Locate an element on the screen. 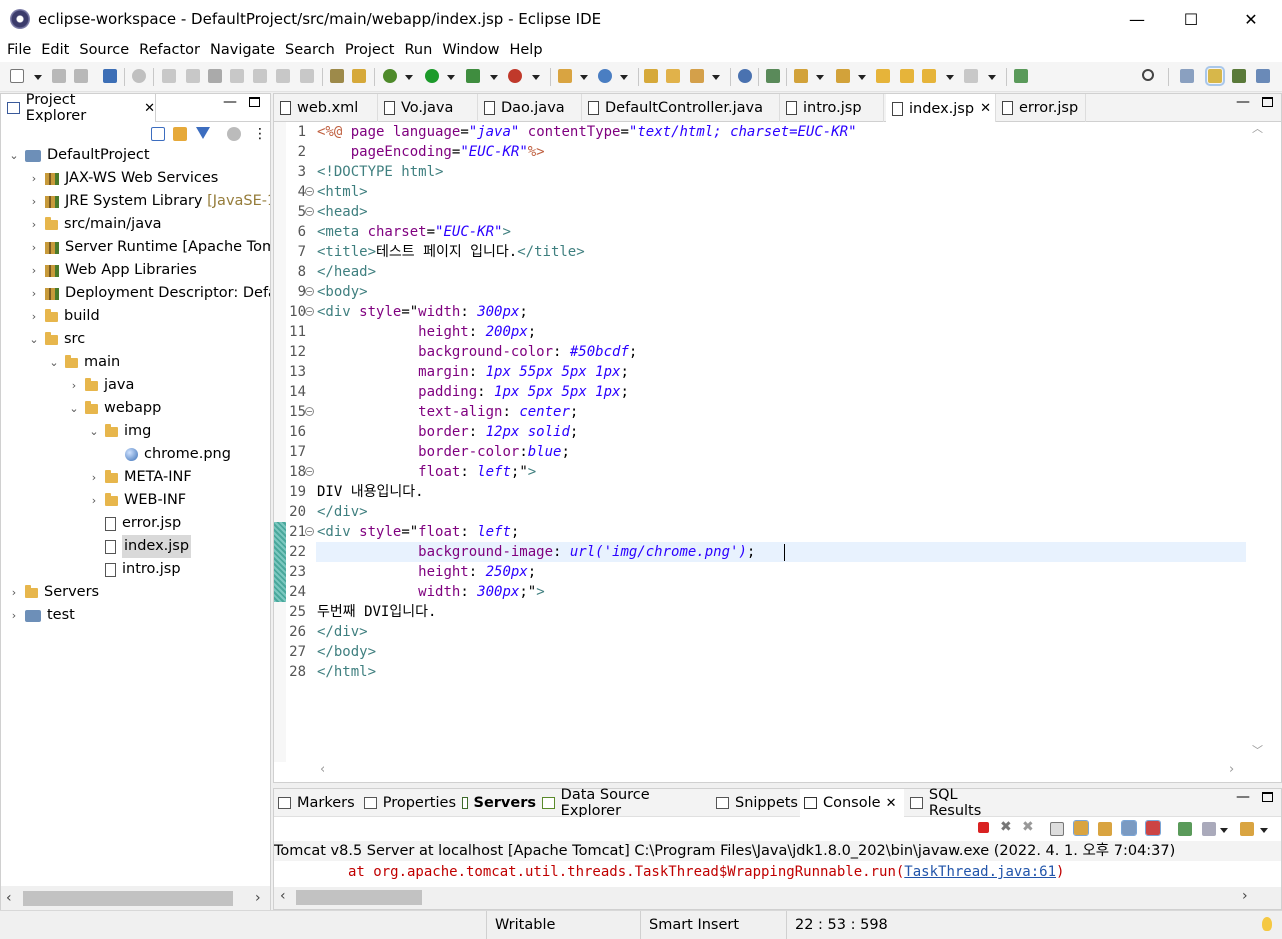 The image size is (1282, 939). tree-item: › test is located at coordinates (41, 615).